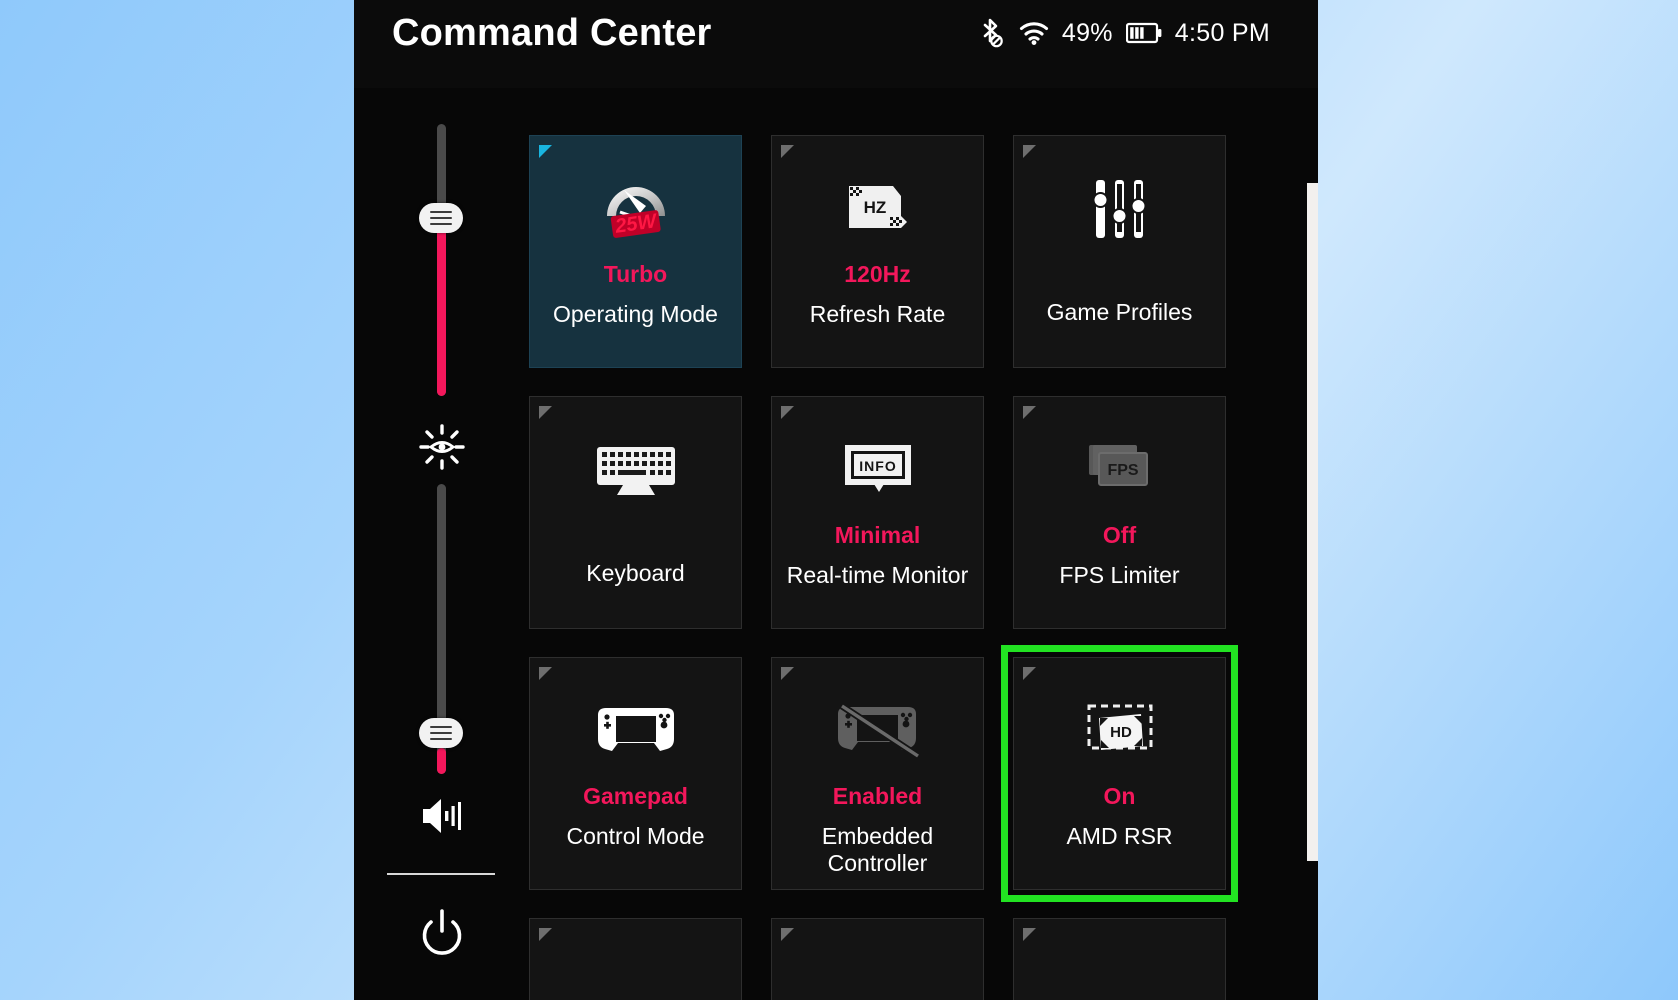  Describe the element at coordinates (635, 470) in the screenshot. I see `keyboard-icon` at that location.